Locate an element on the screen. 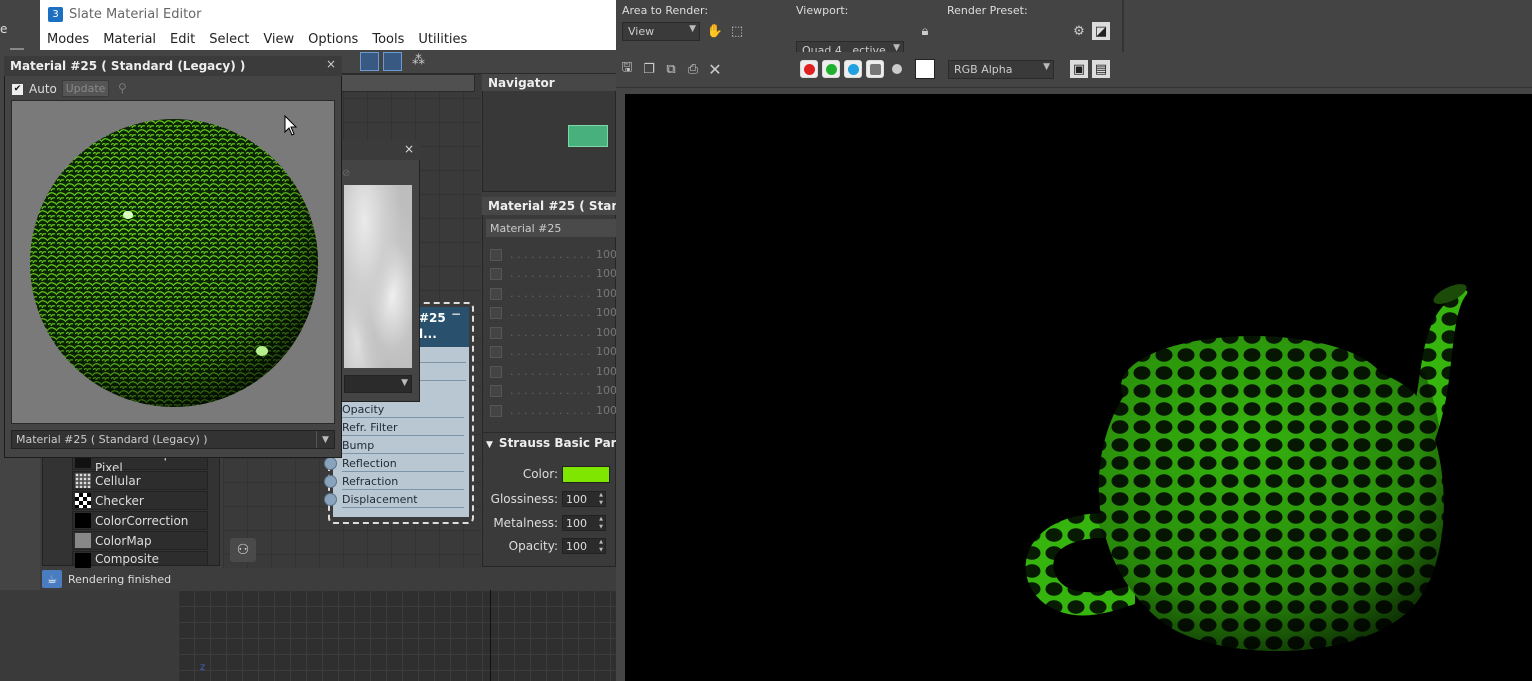  opacity-label: Opacity: is located at coordinates (533, 546).